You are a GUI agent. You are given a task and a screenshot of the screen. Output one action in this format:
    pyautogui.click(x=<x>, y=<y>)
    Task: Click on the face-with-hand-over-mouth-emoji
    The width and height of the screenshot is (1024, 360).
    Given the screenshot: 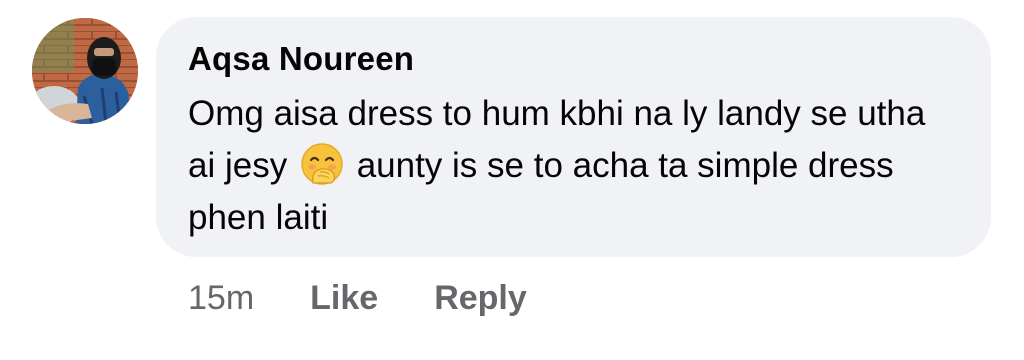 What is the action you would take?
    pyautogui.click(x=322, y=164)
    